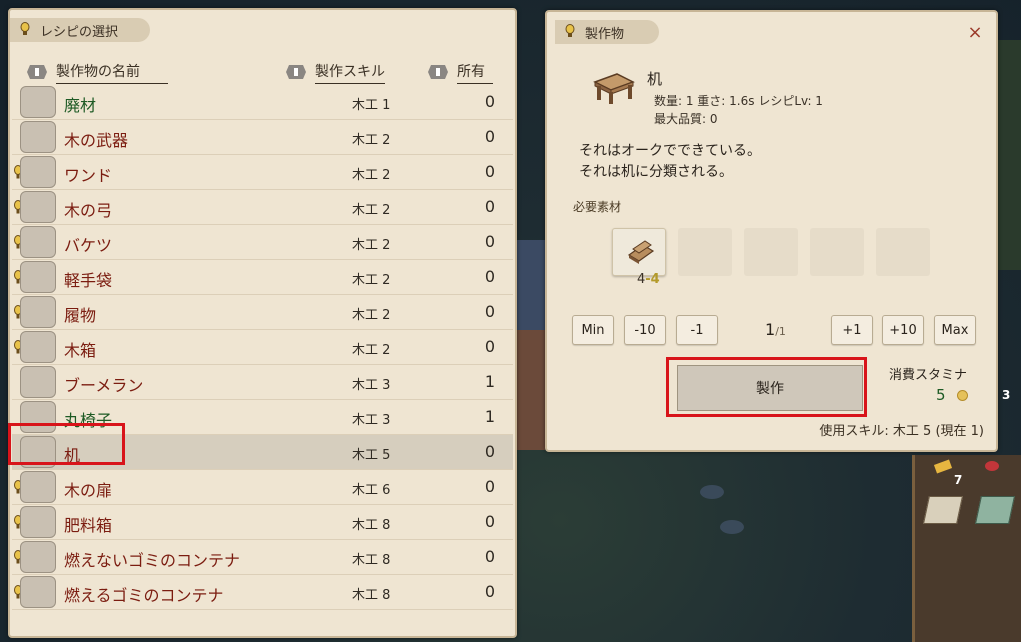 The image size is (1021, 642). Describe the element at coordinates (38, 242) in the screenshot. I see `bucket-icon` at that location.